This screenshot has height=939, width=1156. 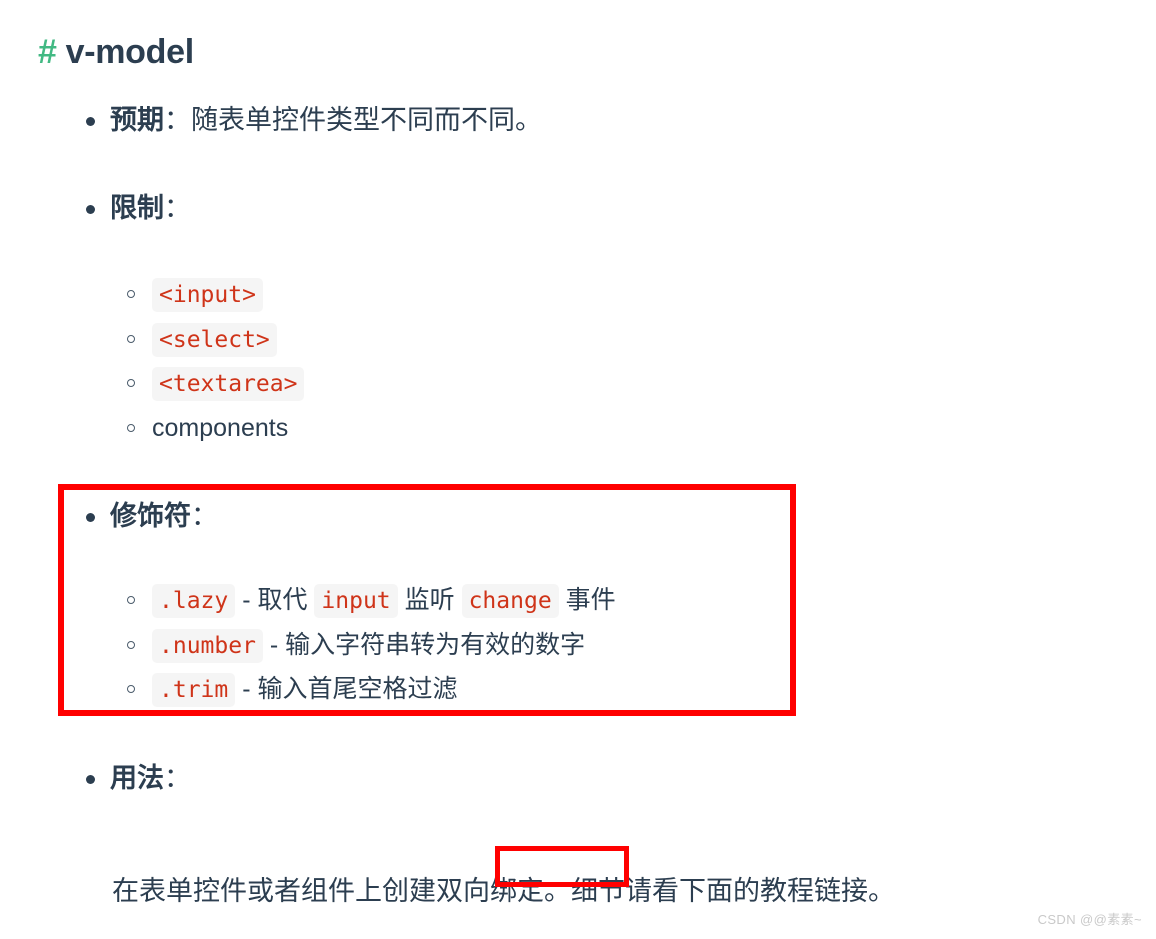 What do you see at coordinates (228, 384) in the screenshot?
I see `code-token: <textarea>` at bounding box center [228, 384].